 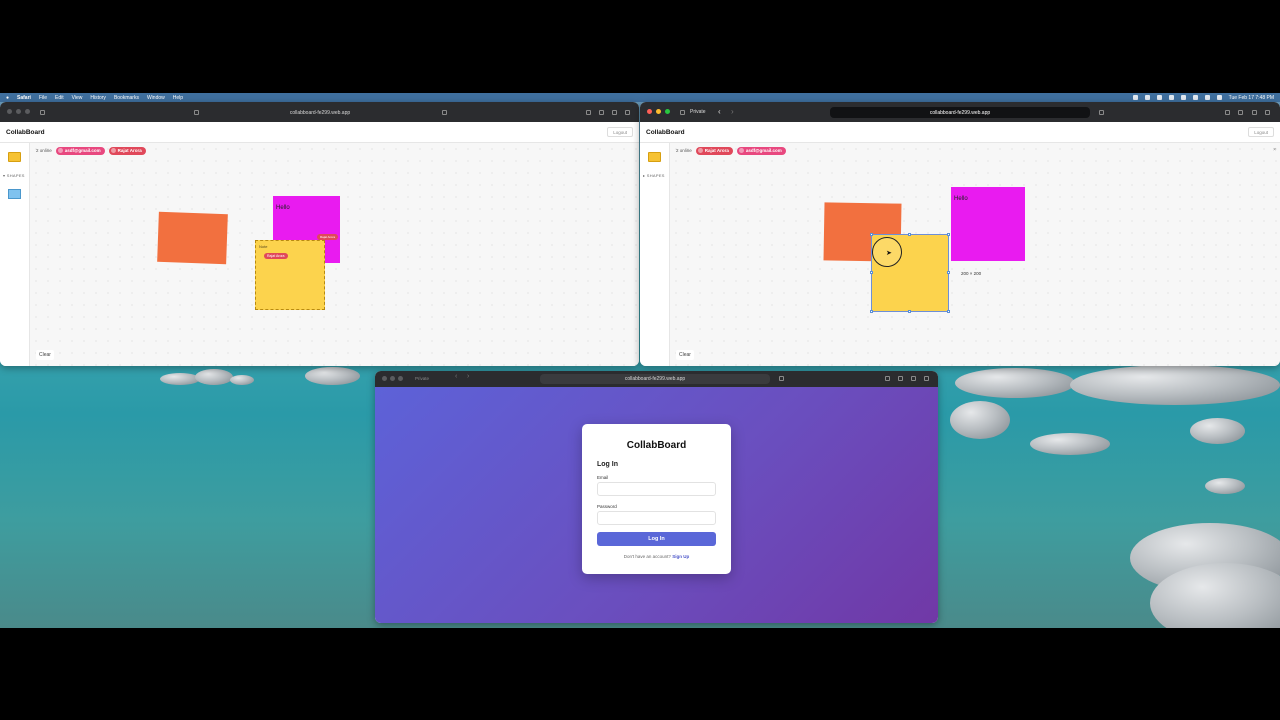 What do you see at coordinates (192, 238) in the screenshot?
I see `rectangle-shape` at bounding box center [192, 238].